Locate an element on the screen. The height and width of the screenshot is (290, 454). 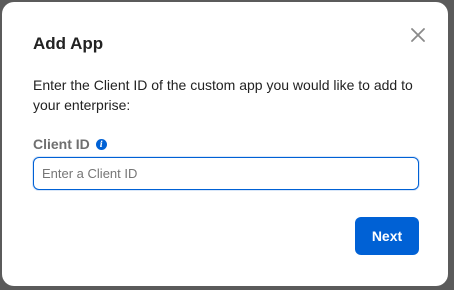
next-button: Next is located at coordinates (387, 236).